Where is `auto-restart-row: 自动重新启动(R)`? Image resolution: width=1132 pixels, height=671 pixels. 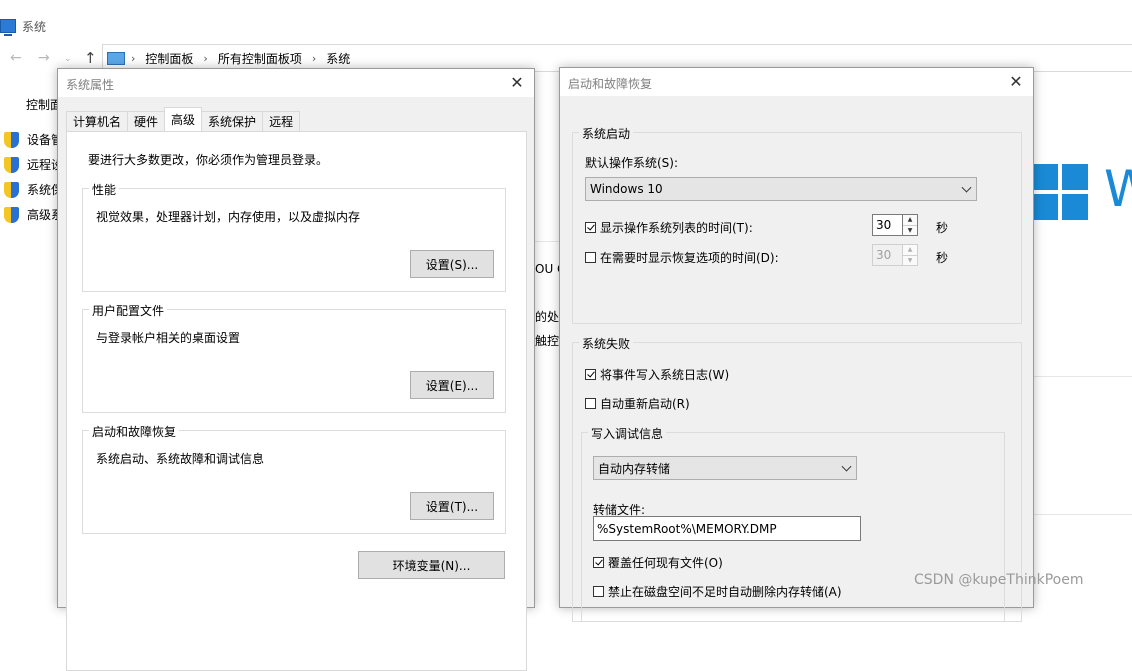
auto-restart-row: 自动重新启动(R) is located at coordinates (637, 403).